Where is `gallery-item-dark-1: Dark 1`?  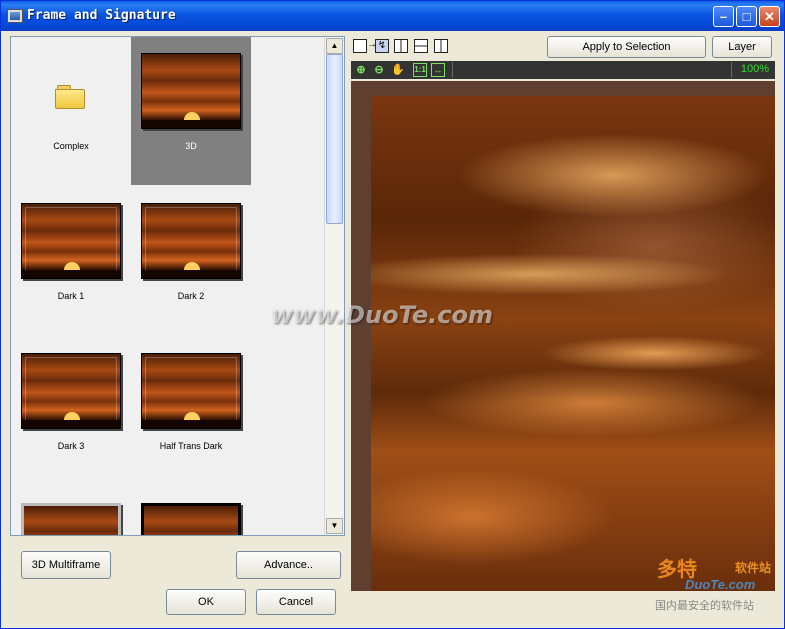 gallery-item-dark-1: Dark 1 is located at coordinates (71, 261).